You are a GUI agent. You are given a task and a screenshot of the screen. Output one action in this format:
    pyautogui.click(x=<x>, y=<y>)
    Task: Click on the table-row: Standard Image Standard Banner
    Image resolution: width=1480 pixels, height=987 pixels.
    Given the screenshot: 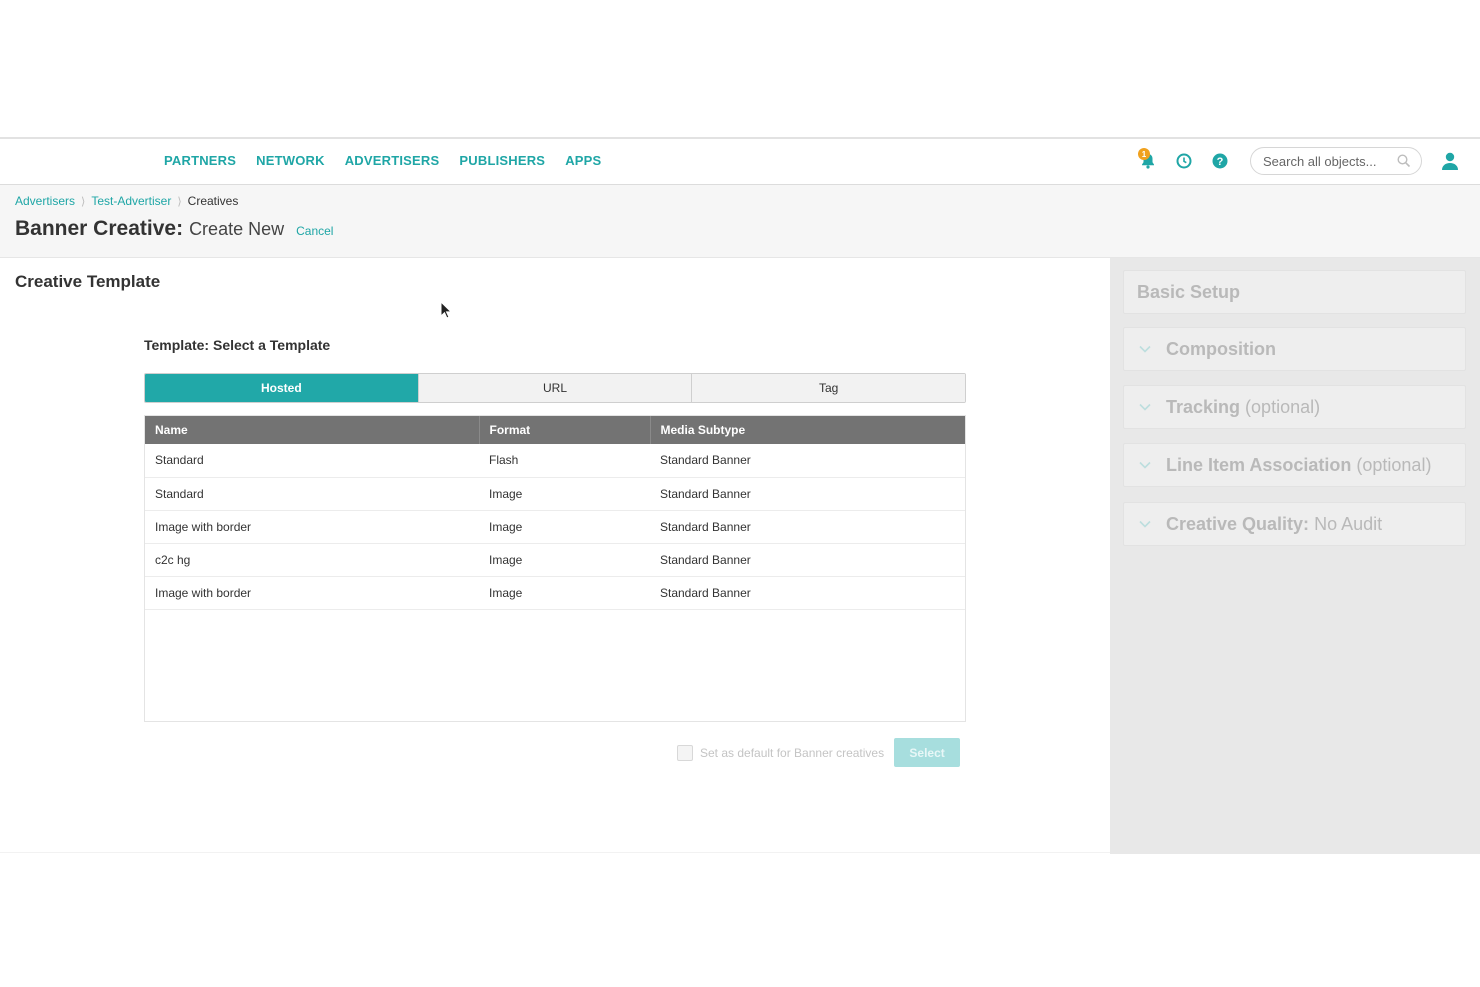 What is the action you would take?
    pyautogui.click(x=555, y=494)
    